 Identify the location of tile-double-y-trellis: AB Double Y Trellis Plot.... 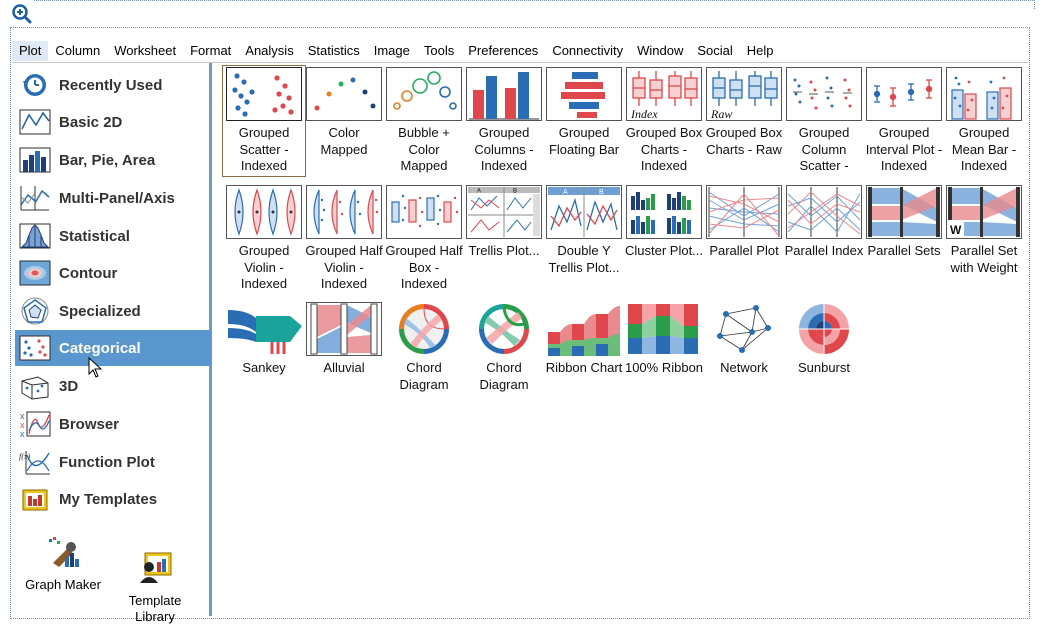
(584, 230).